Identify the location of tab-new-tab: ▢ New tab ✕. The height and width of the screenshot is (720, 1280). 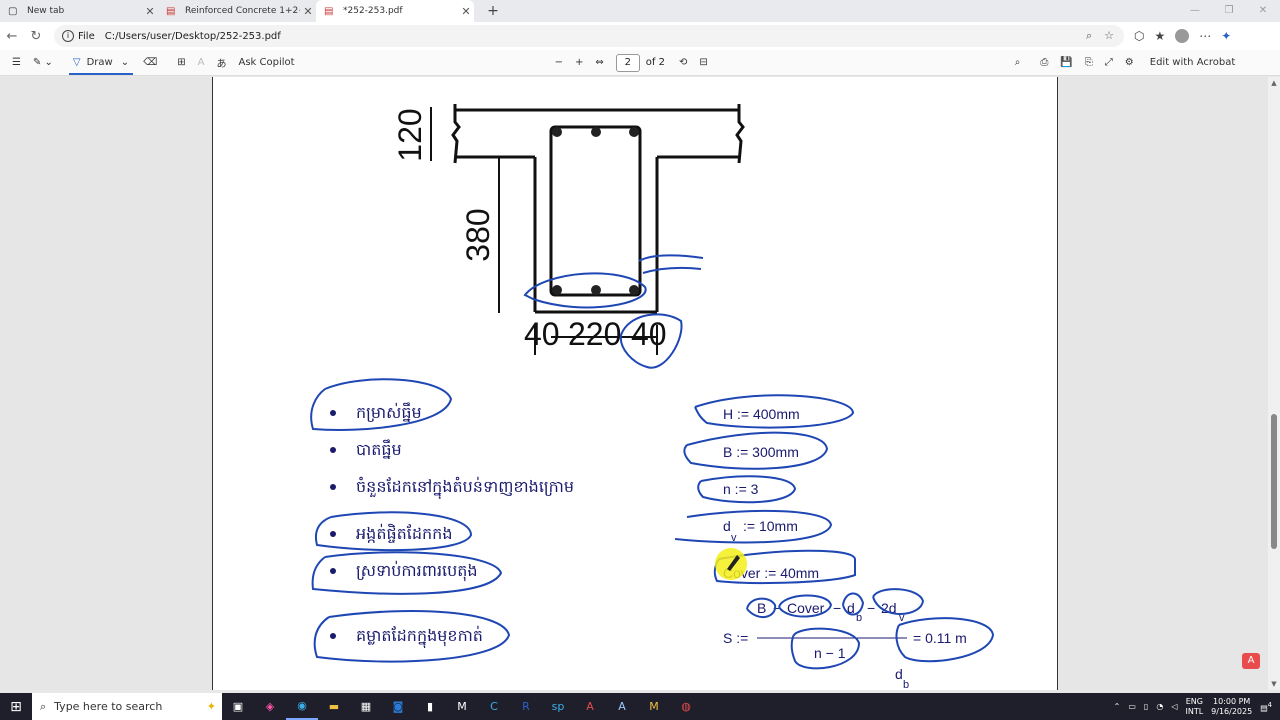
(79, 11).